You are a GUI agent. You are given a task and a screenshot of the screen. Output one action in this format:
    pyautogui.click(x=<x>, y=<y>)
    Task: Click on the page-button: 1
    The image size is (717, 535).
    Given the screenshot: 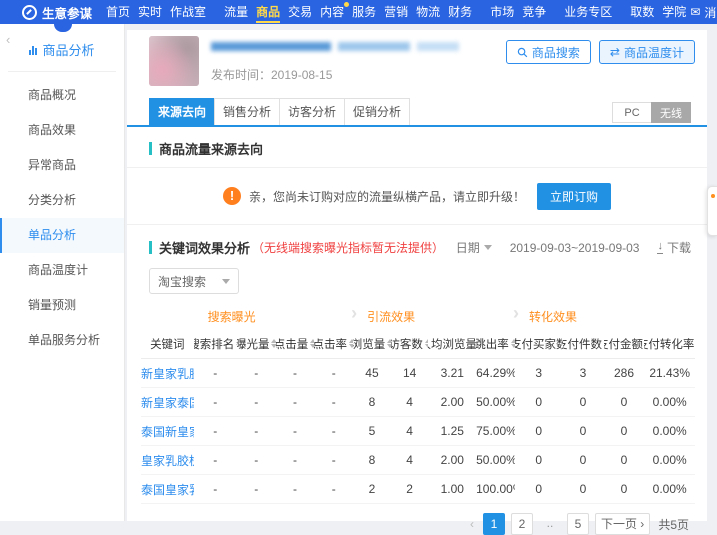 What is the action you would take?
    pyautogui.click(x=493, y=524)
    